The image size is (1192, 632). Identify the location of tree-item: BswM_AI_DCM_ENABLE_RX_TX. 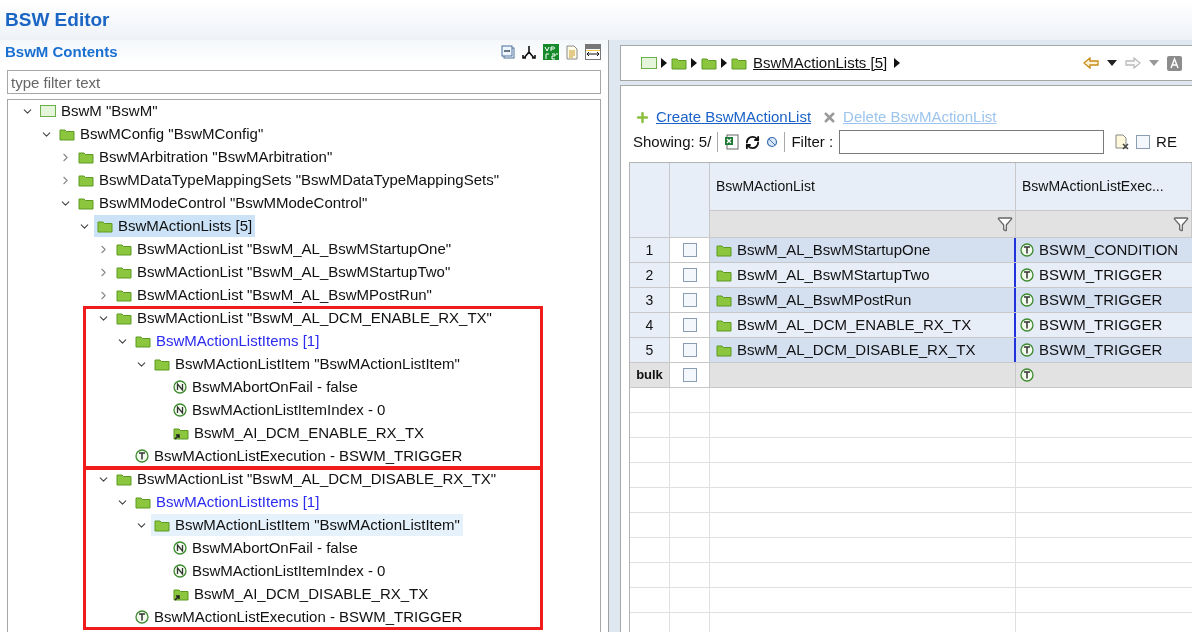
(299, 433).